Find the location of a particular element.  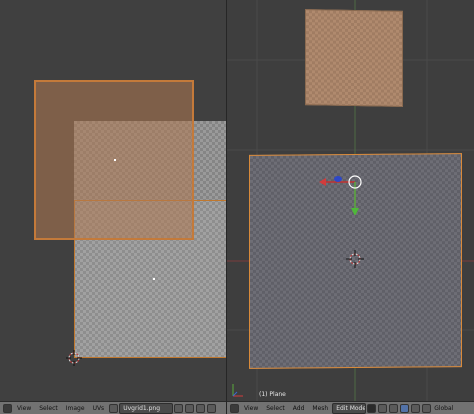

image-browse-icon is located at coordinates (114, 408).